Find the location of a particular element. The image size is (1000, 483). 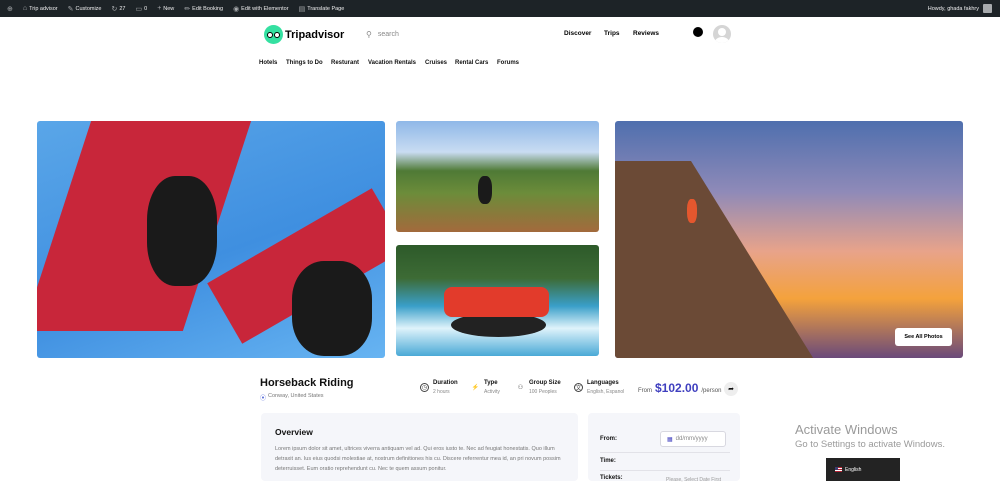

calendar-icon: ▦ is located at coordinates (670, 439).